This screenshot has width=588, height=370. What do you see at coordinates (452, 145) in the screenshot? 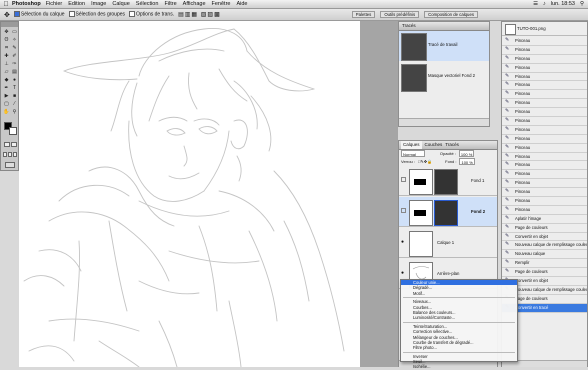
I see `tab-traces: Tracés` at bounding box center [452, 145].